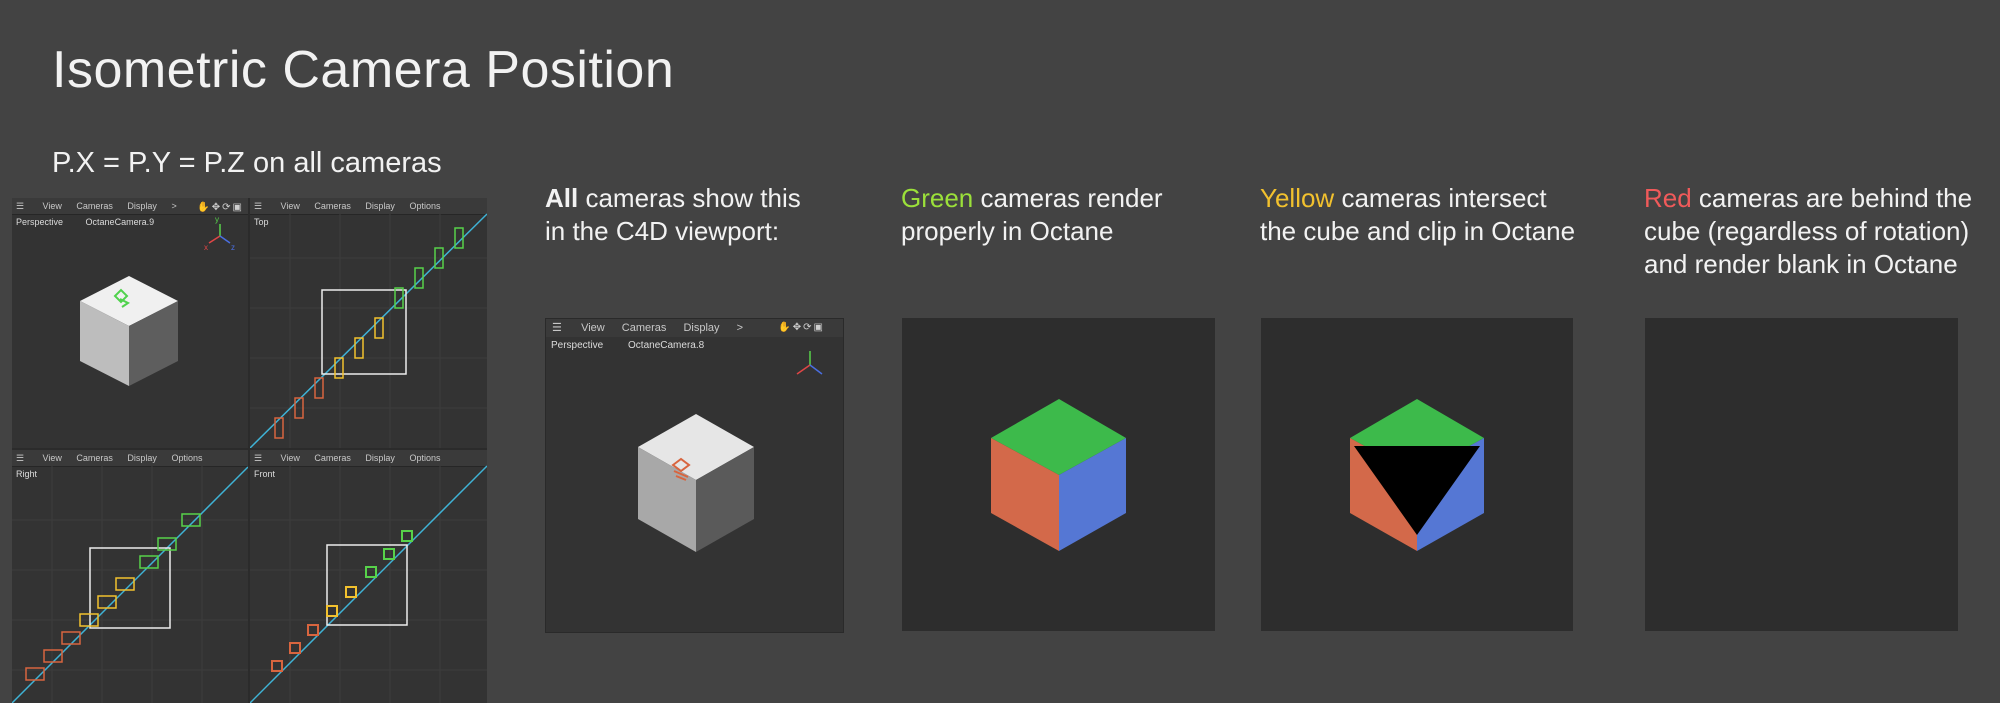 The width and height of the screenshot is (2000, 703). I want to click on caption-all-line1: cameras show this, so click(689, 198).